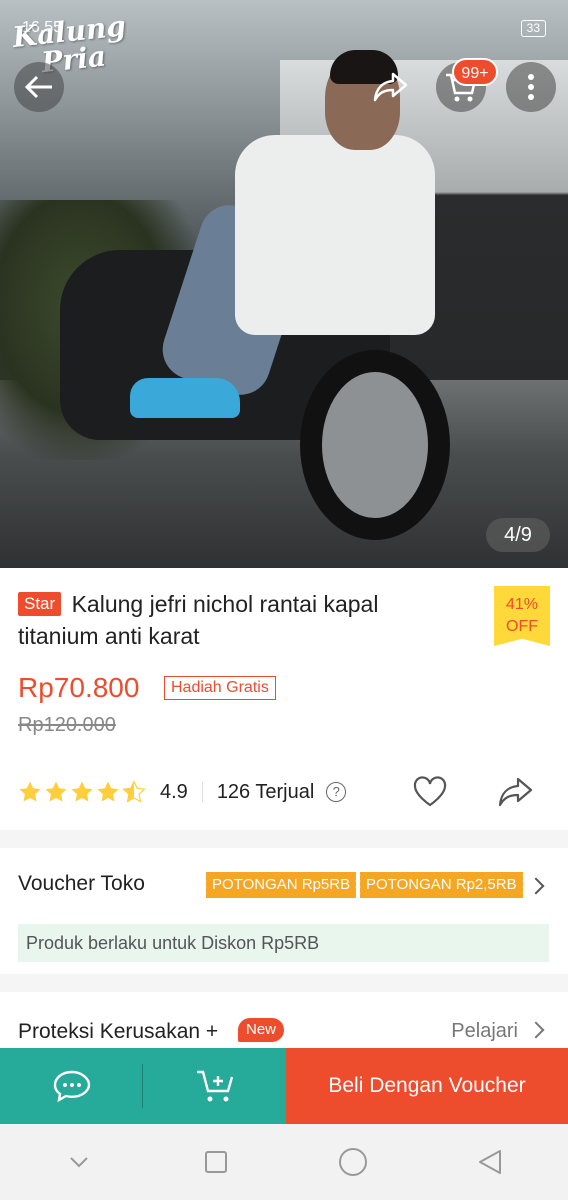 This screenshot has height=1200, width=568. I want to click on cart-plus-icon, so click(214, 1086).